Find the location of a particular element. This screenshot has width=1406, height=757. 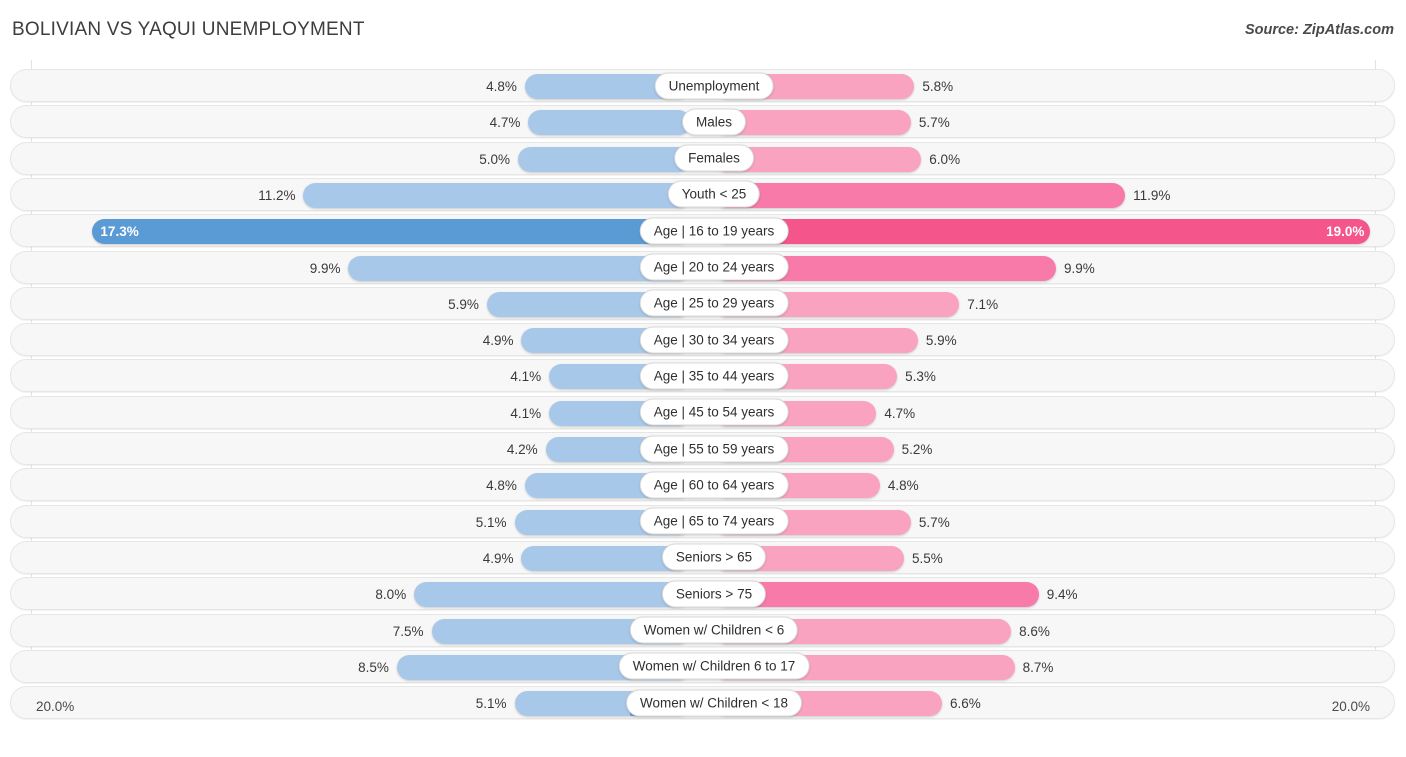

category-label: Males is located at coordinates (714, 122).